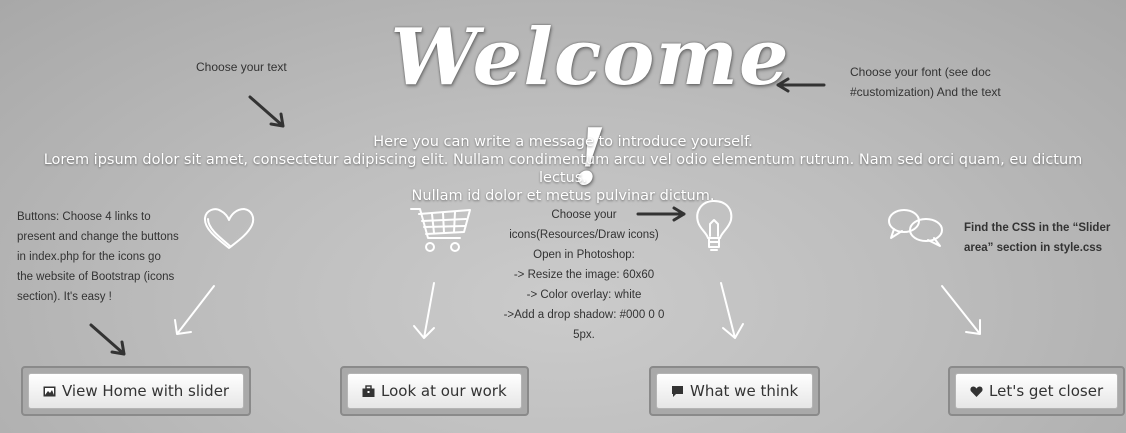 The width and height of the screenshot is (1126, 433). Describe the element at coordinates (107, 339) in the screenshot. I see `arrow-to-button-icon` at that location.